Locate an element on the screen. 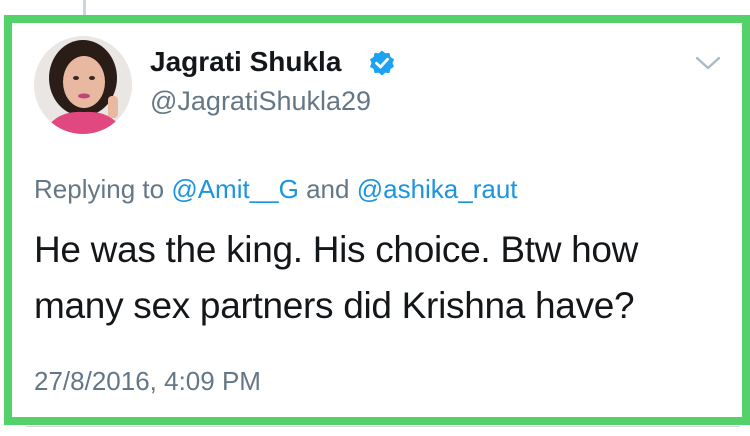 This screenshot has width=750, height=436. thread-connector-line is located at coordinates (84, 8).